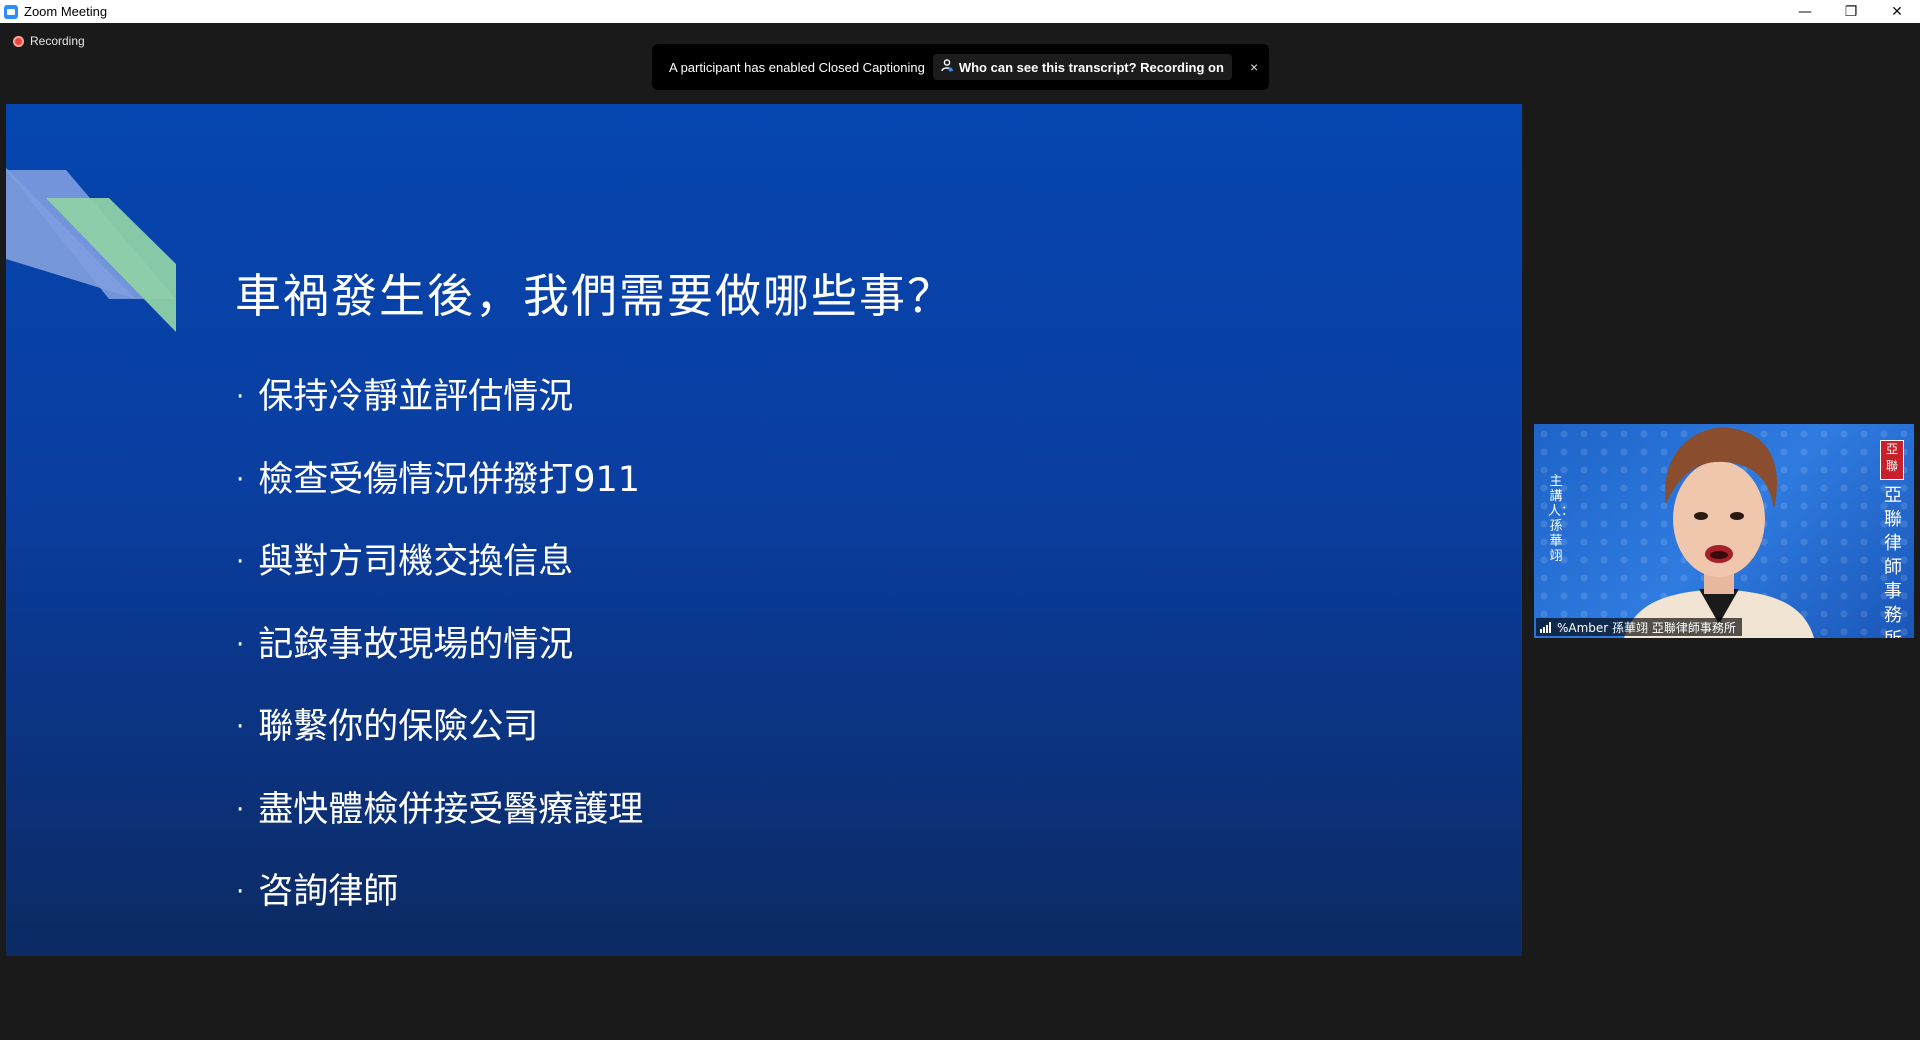 The width and height of the screenshot is (1920, 1040). Describe the element at coordinates (1546, 627) in the screenshot. I see `signal-strength-icon` at that location.